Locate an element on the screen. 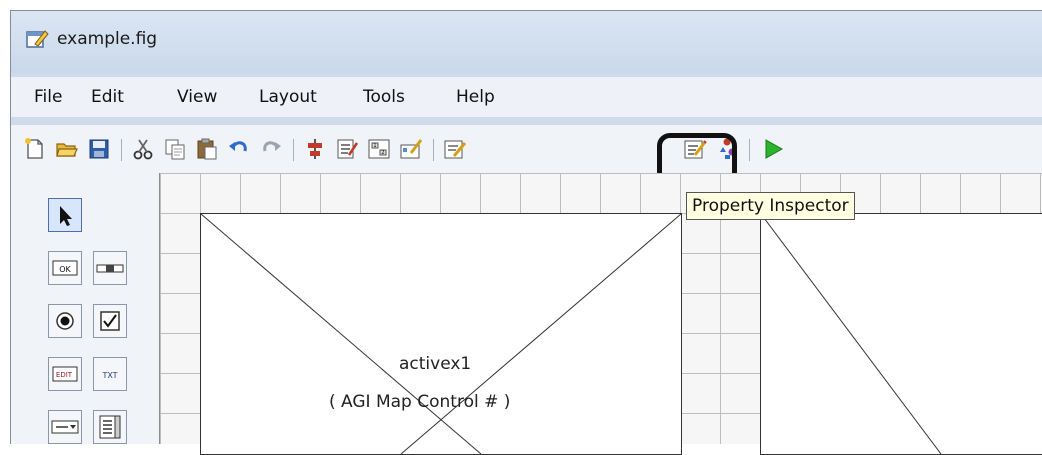 The image size is (1042, 455). title-bar: example.fig is located at coordinates (526, 42).